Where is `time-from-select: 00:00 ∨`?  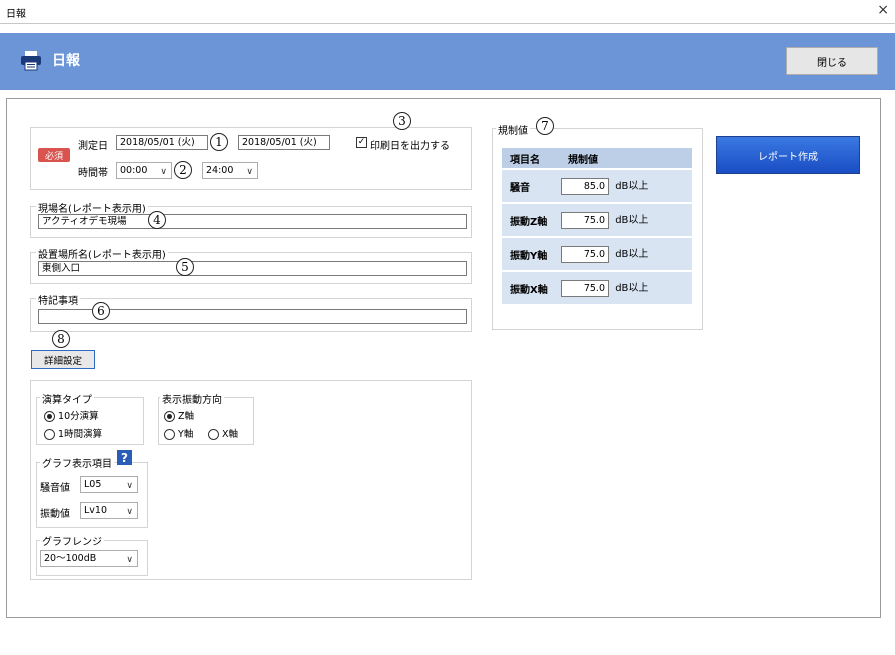 time-from-select: 00:00 ∨ is located at coordinates (144, 170).